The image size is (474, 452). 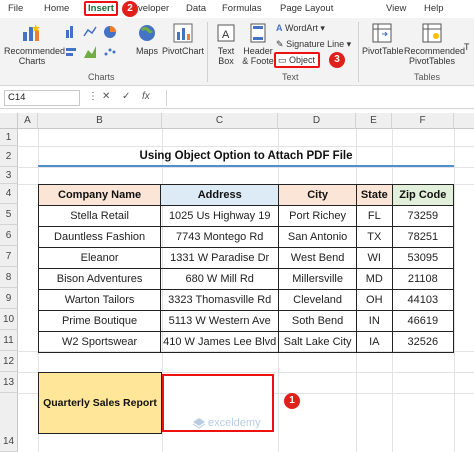 What do you see at coordinates (9, 298) in the screenshot?
I see `row-header-9: 9` at bounding box center [9, 298].